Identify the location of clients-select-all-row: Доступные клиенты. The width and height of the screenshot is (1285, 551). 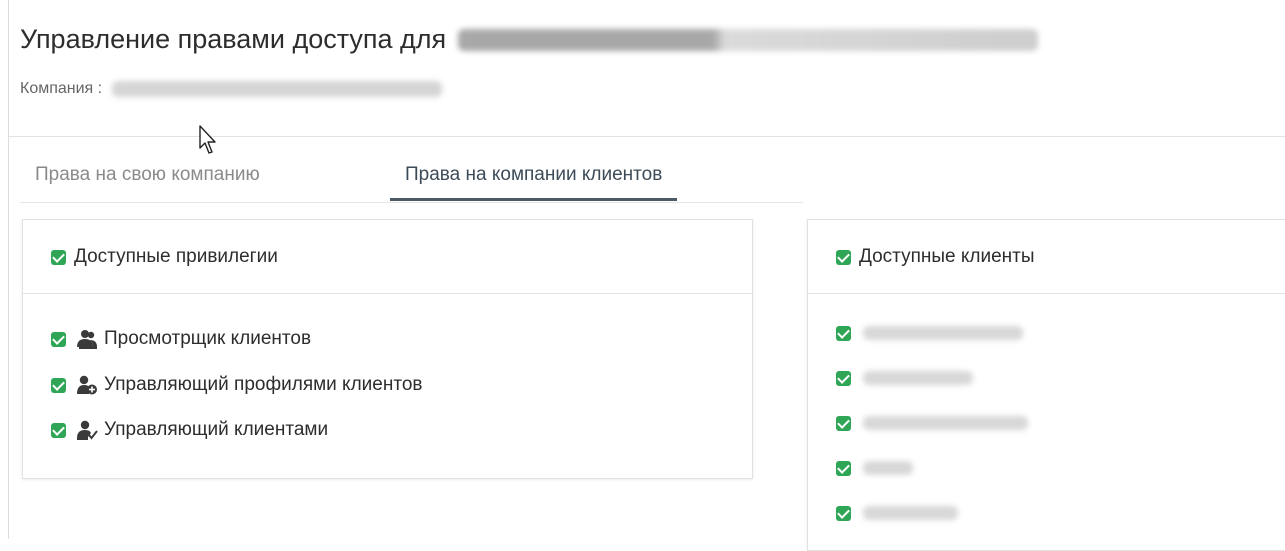
(935, 257).